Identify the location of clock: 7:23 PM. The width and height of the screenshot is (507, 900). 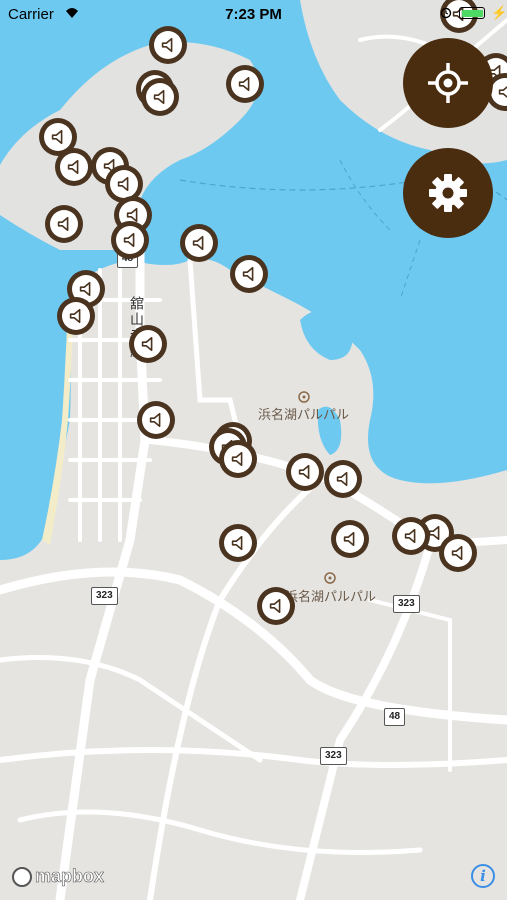
(253, 14).